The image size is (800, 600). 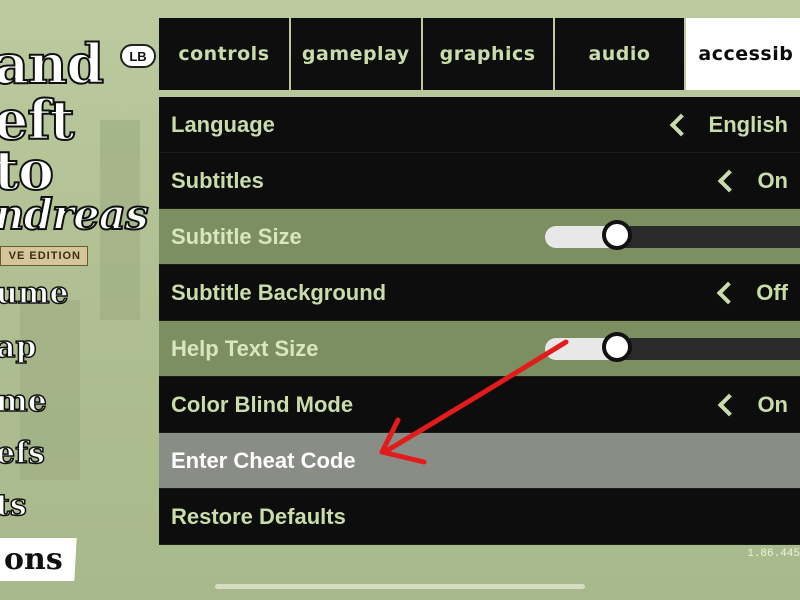 I want to click on setting-label: Help Text Size, so click(x=245, y=348).